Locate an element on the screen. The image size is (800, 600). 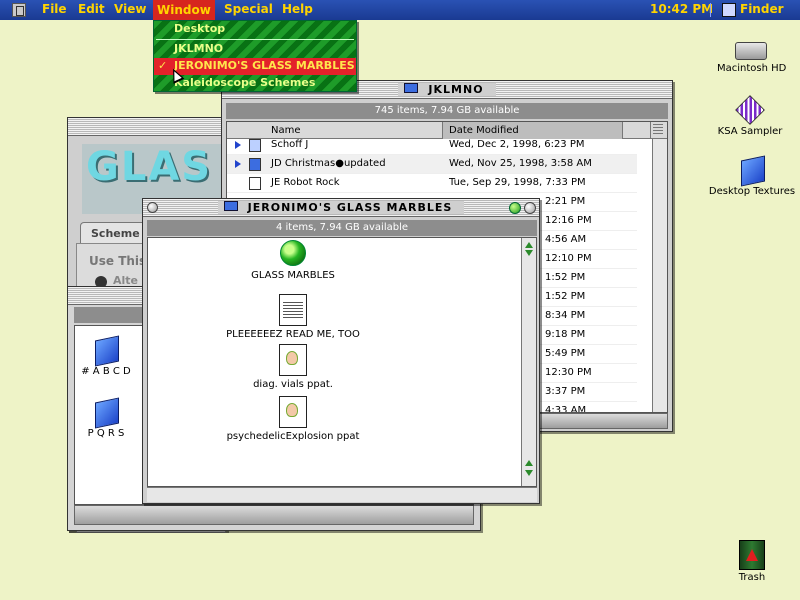
menu-window: Window is located at coordinates (184, 10).